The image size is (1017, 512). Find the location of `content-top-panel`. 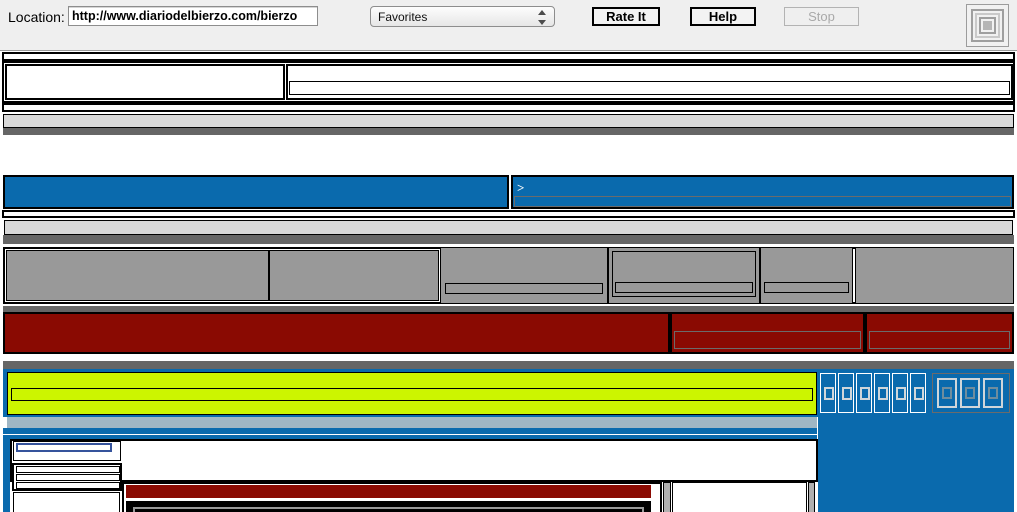

content-top-panel is located at coordinates (414, 460).